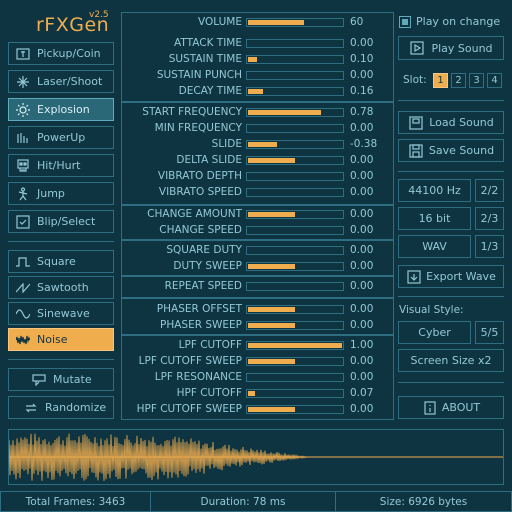  Describe the element at coordinates (494, 80) in the screenshot. I see `slot-button-4: 4` at that location.